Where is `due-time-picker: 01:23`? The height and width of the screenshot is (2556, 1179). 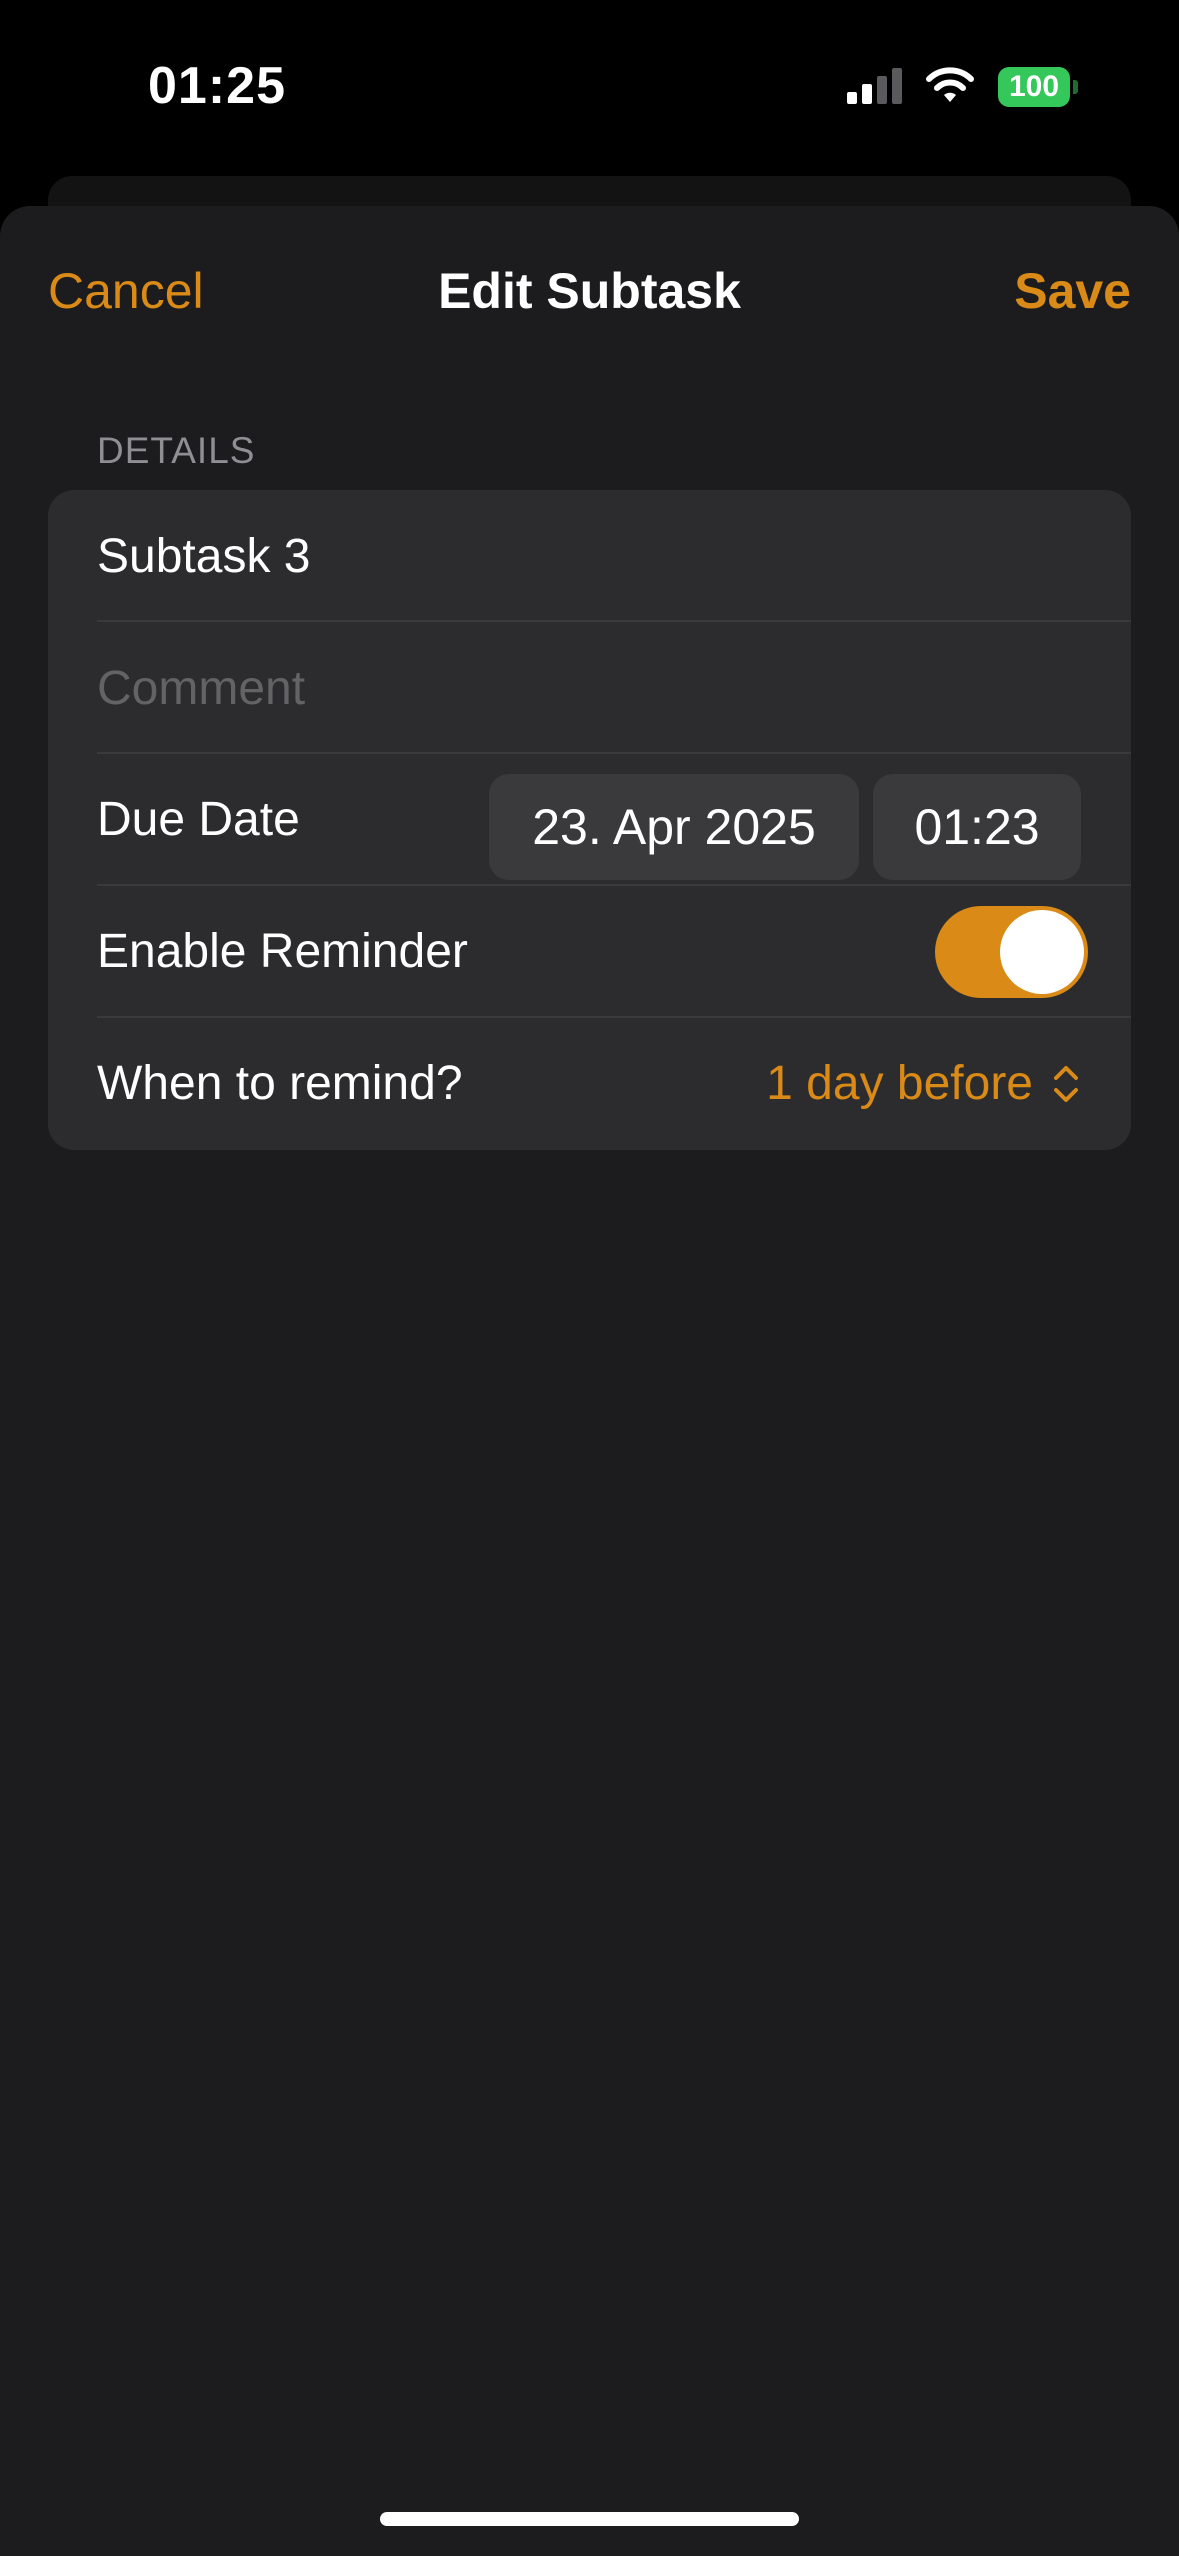 due-time-picker: 01:23 is located at coordinates (977, 827).